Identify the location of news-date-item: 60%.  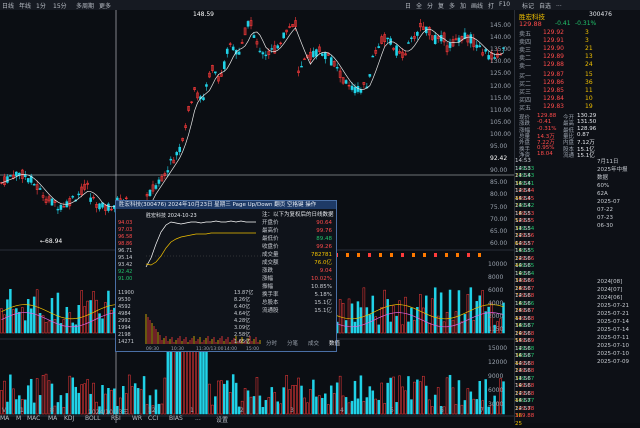
(618, 186).